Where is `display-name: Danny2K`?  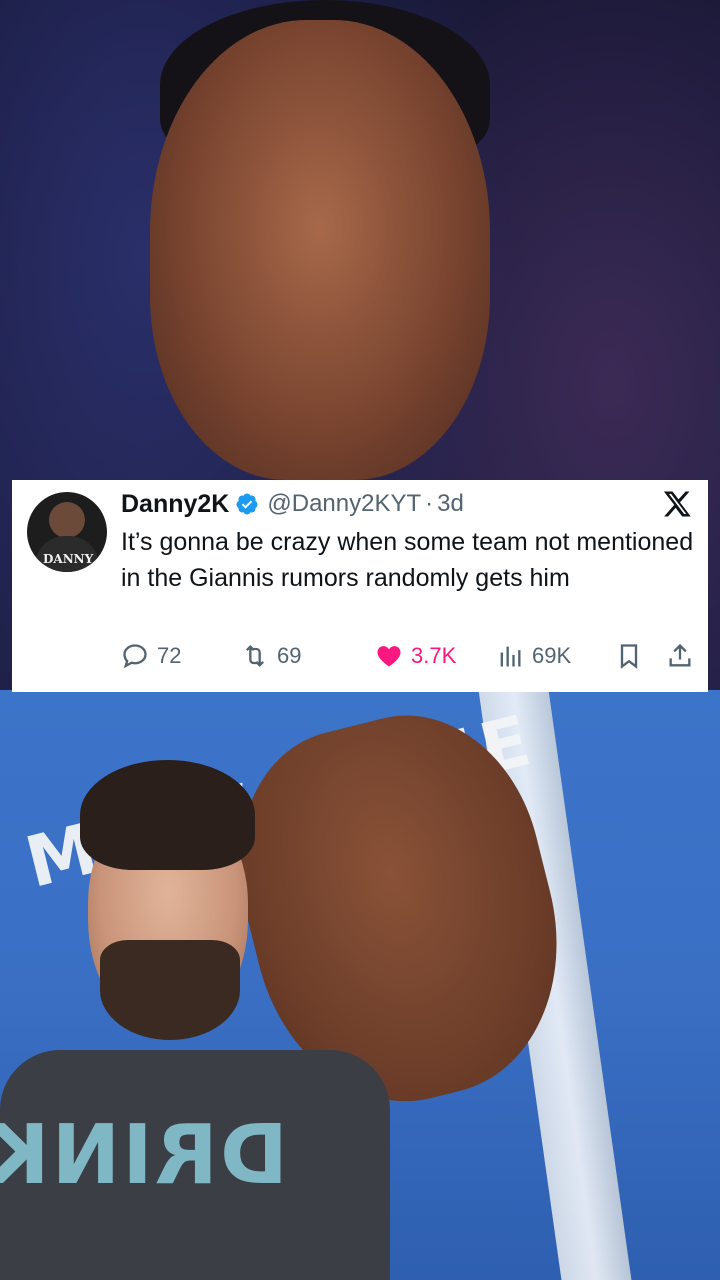
display-name: Danny2K is located at coordinates (175, 504).